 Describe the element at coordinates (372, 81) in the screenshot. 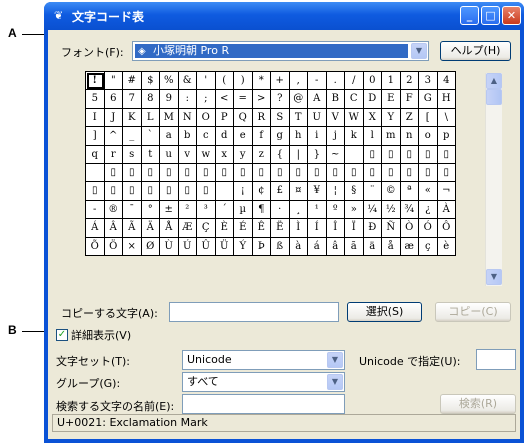

I see `char-cell: 0` at that location.